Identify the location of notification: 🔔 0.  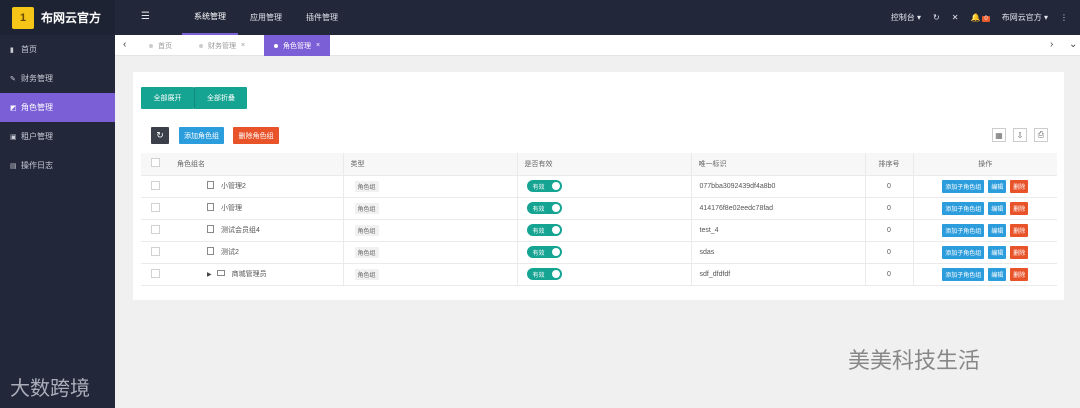
(980, 17).